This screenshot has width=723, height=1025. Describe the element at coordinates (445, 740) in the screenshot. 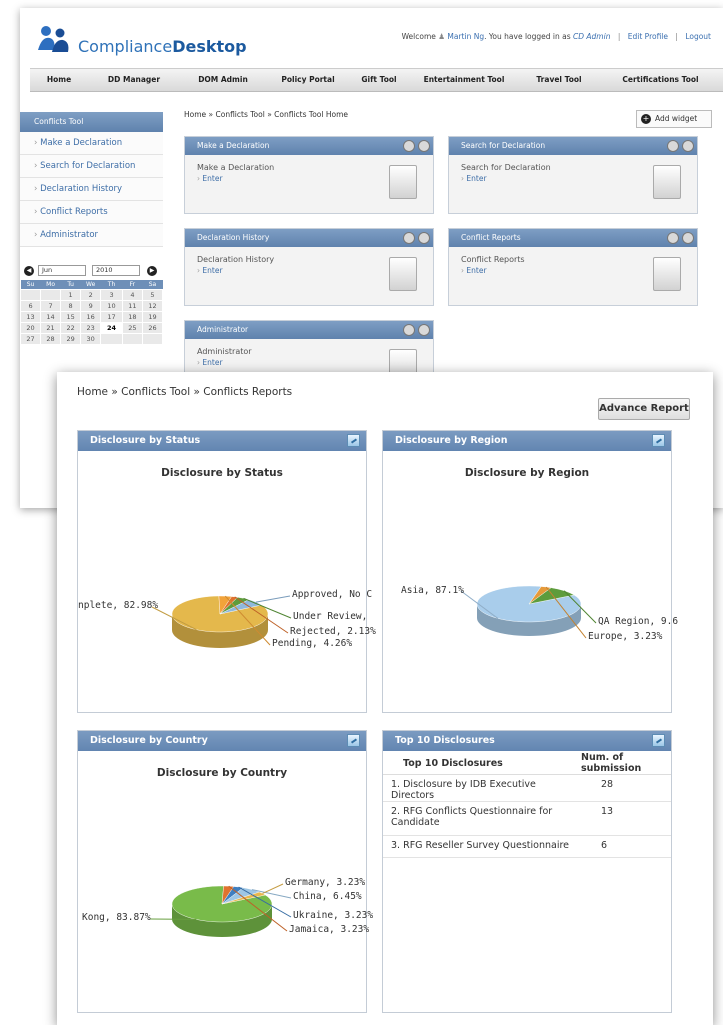

I see `panel-title: Top 10 Disclosures` at that location.